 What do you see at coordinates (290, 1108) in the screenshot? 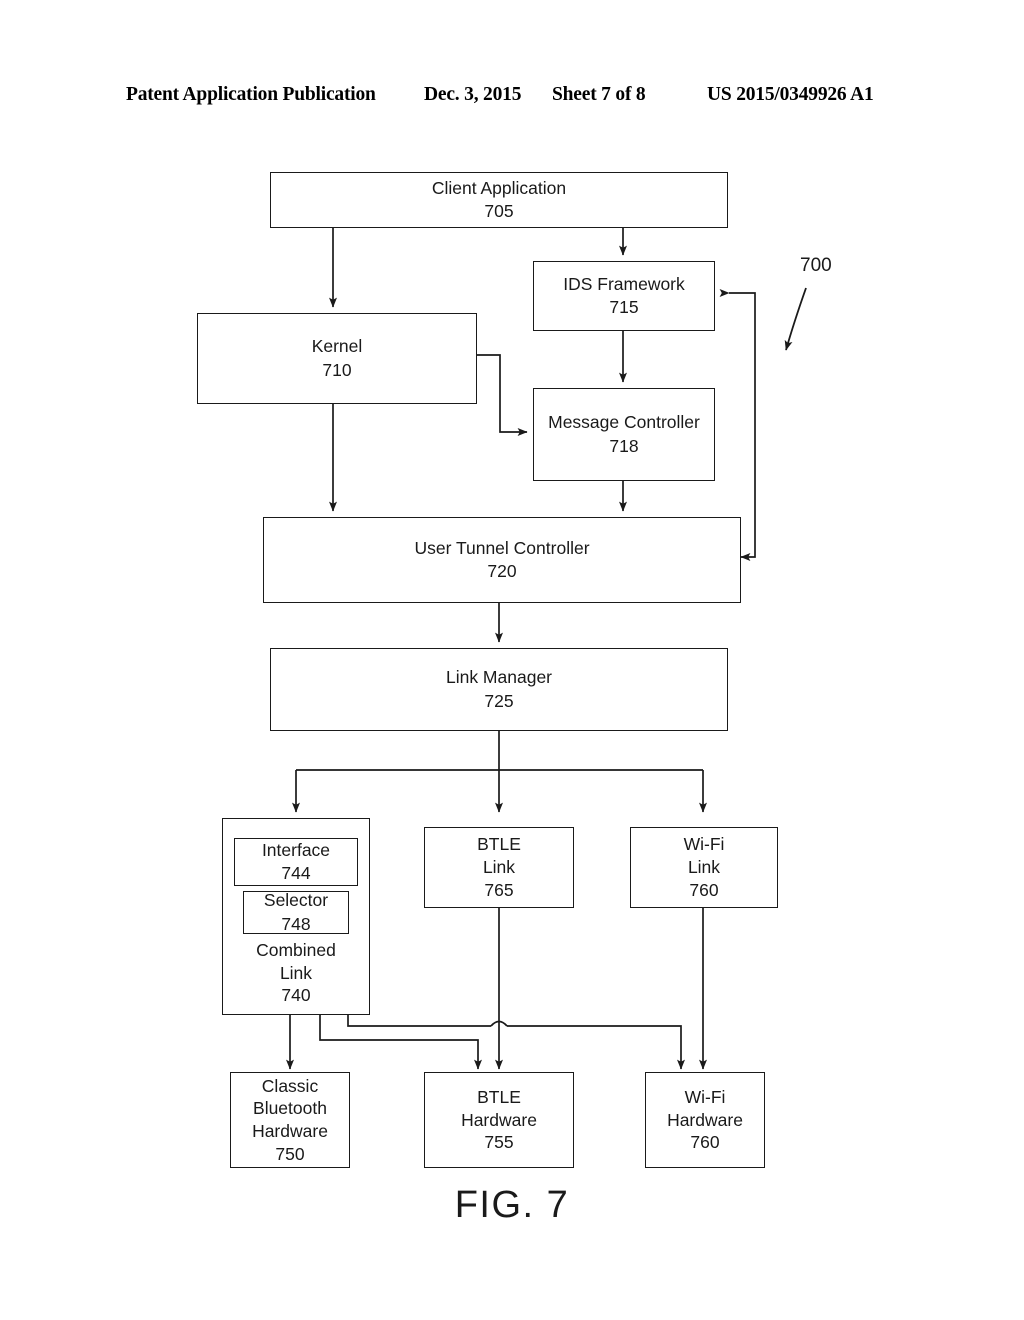
I see `node-classic-bluetooth-hardware-label: Classic Bluetooth Hardware` at bounding box center [290, 1108].